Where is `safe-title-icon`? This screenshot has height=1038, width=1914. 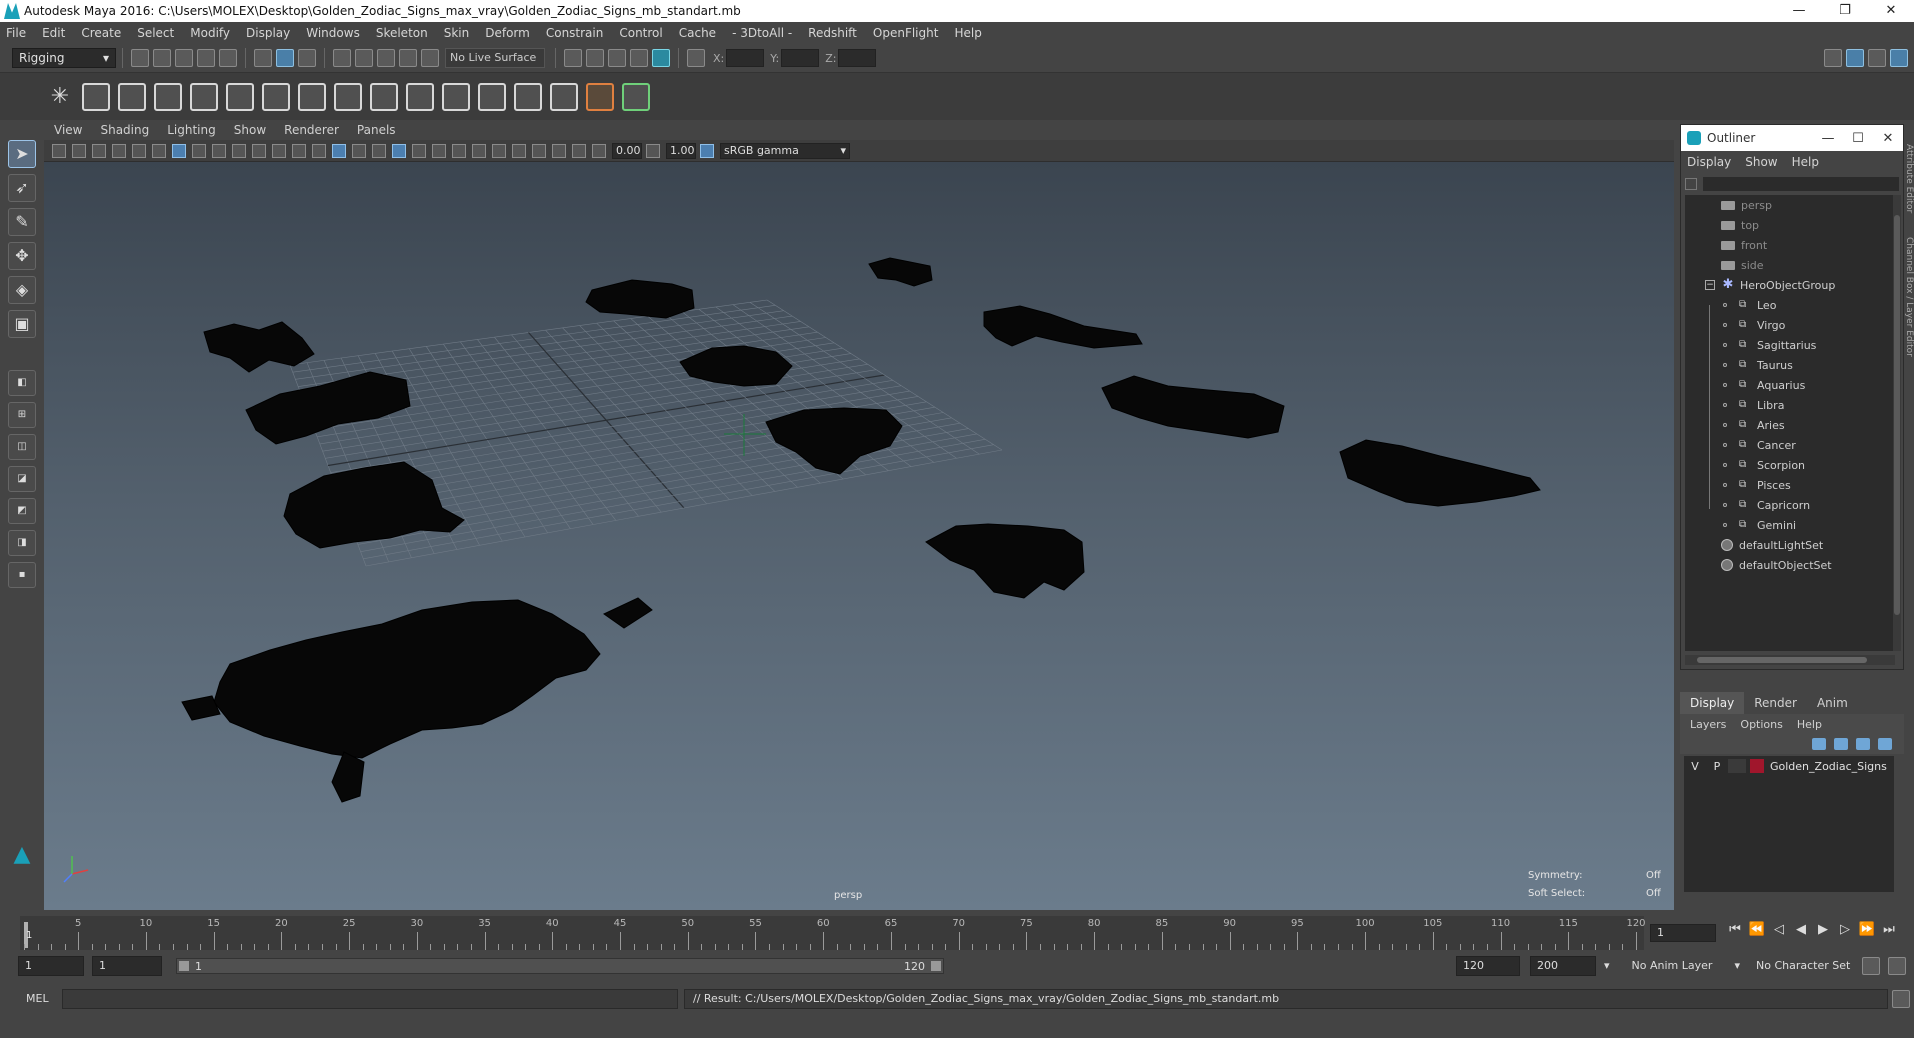
safe-title-icon is located at coordinates (299, 150).